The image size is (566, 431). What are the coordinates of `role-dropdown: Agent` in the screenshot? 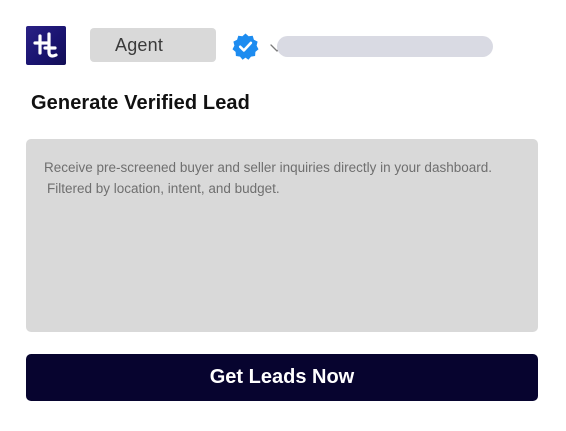 It's located at (187, 45).